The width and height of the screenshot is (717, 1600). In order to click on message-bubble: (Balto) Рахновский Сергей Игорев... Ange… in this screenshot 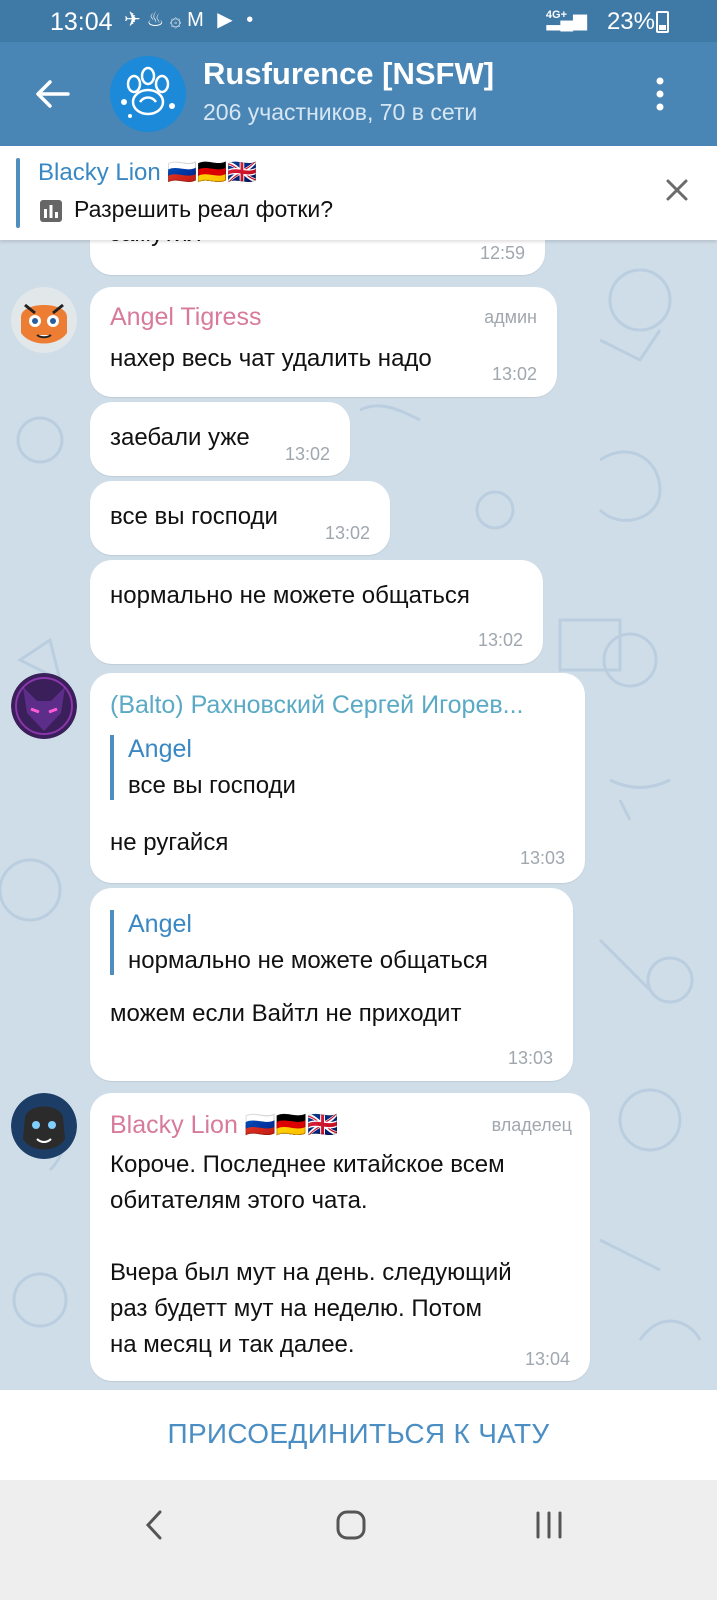, I will do `click(337, 778)`.